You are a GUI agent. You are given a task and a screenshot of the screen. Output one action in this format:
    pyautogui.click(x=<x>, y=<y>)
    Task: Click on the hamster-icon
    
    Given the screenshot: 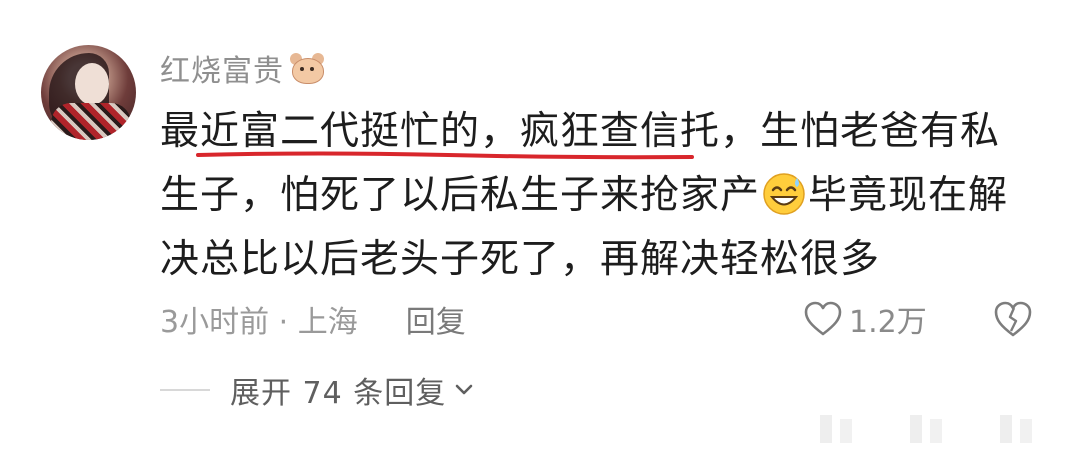 What is the action you would take?
    pyautogui.click(x=307, y=68)
    